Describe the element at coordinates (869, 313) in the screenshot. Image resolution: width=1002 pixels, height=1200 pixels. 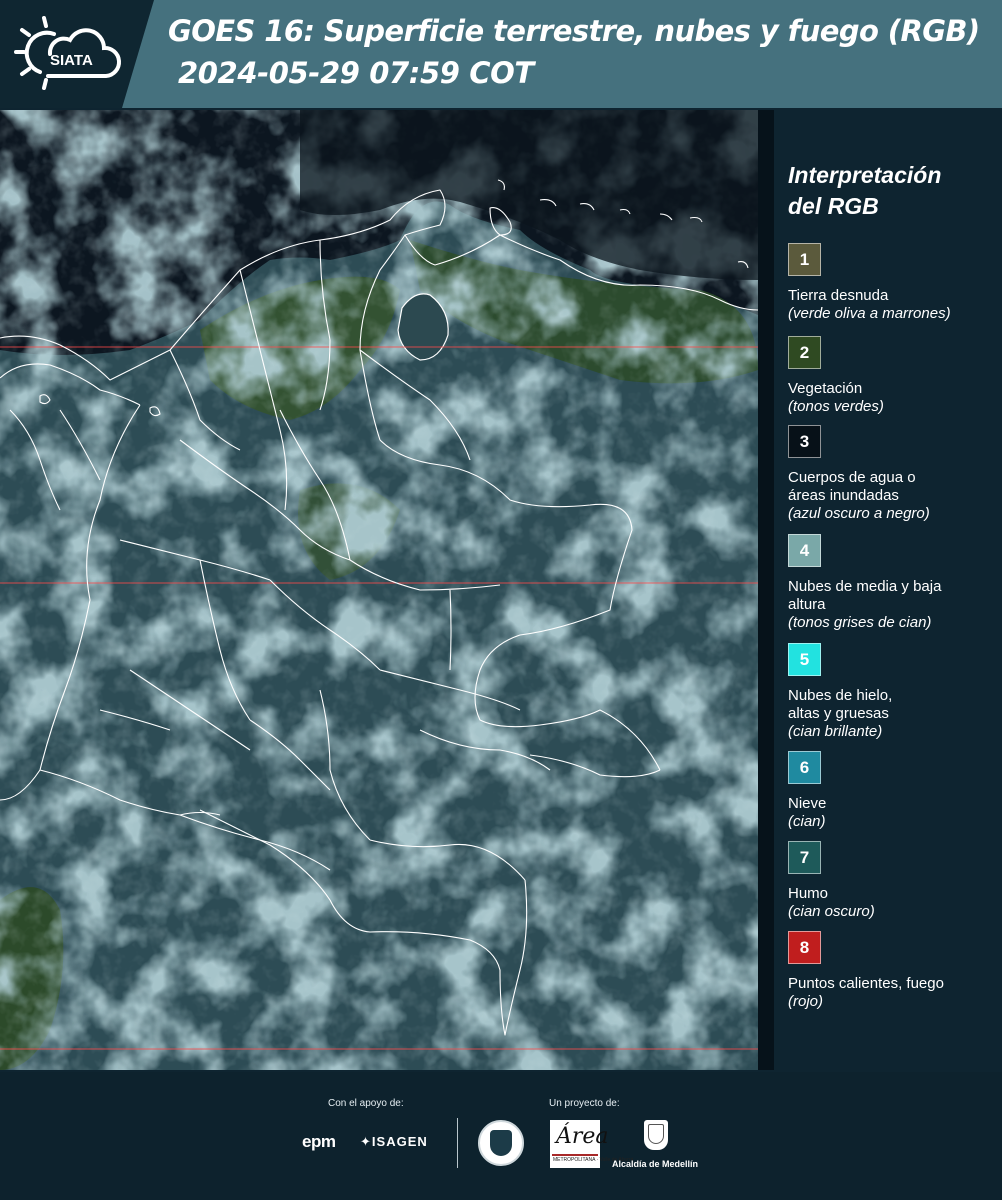
I see `legend-sublabel: (verde oliva a marrones)` at that location.